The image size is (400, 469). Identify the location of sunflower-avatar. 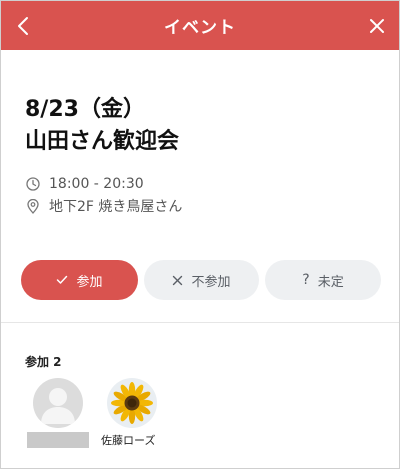
(132, 403).